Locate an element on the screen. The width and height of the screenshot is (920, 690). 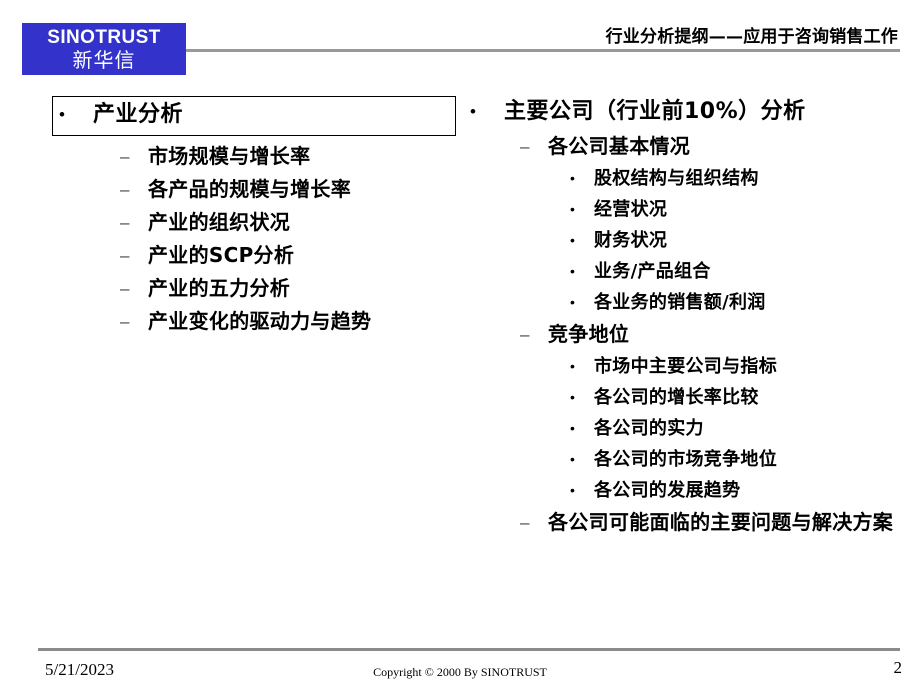
list-item: • 各公司的增长率比较 is located at coordinates (740, 397).